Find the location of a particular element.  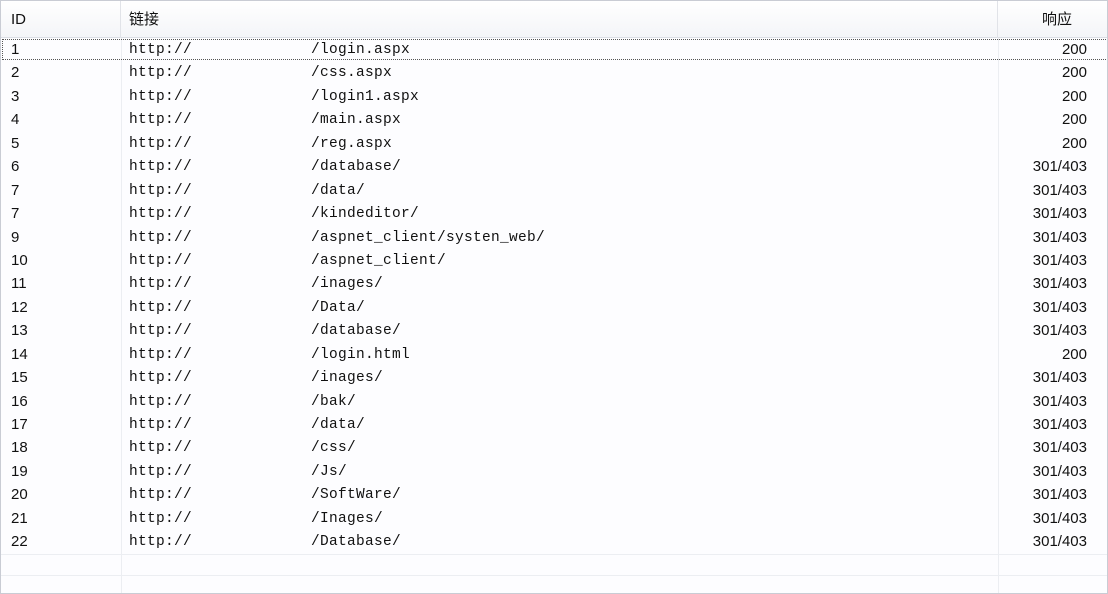

link-path: /main.aspx is located at coordinates (356, 120).